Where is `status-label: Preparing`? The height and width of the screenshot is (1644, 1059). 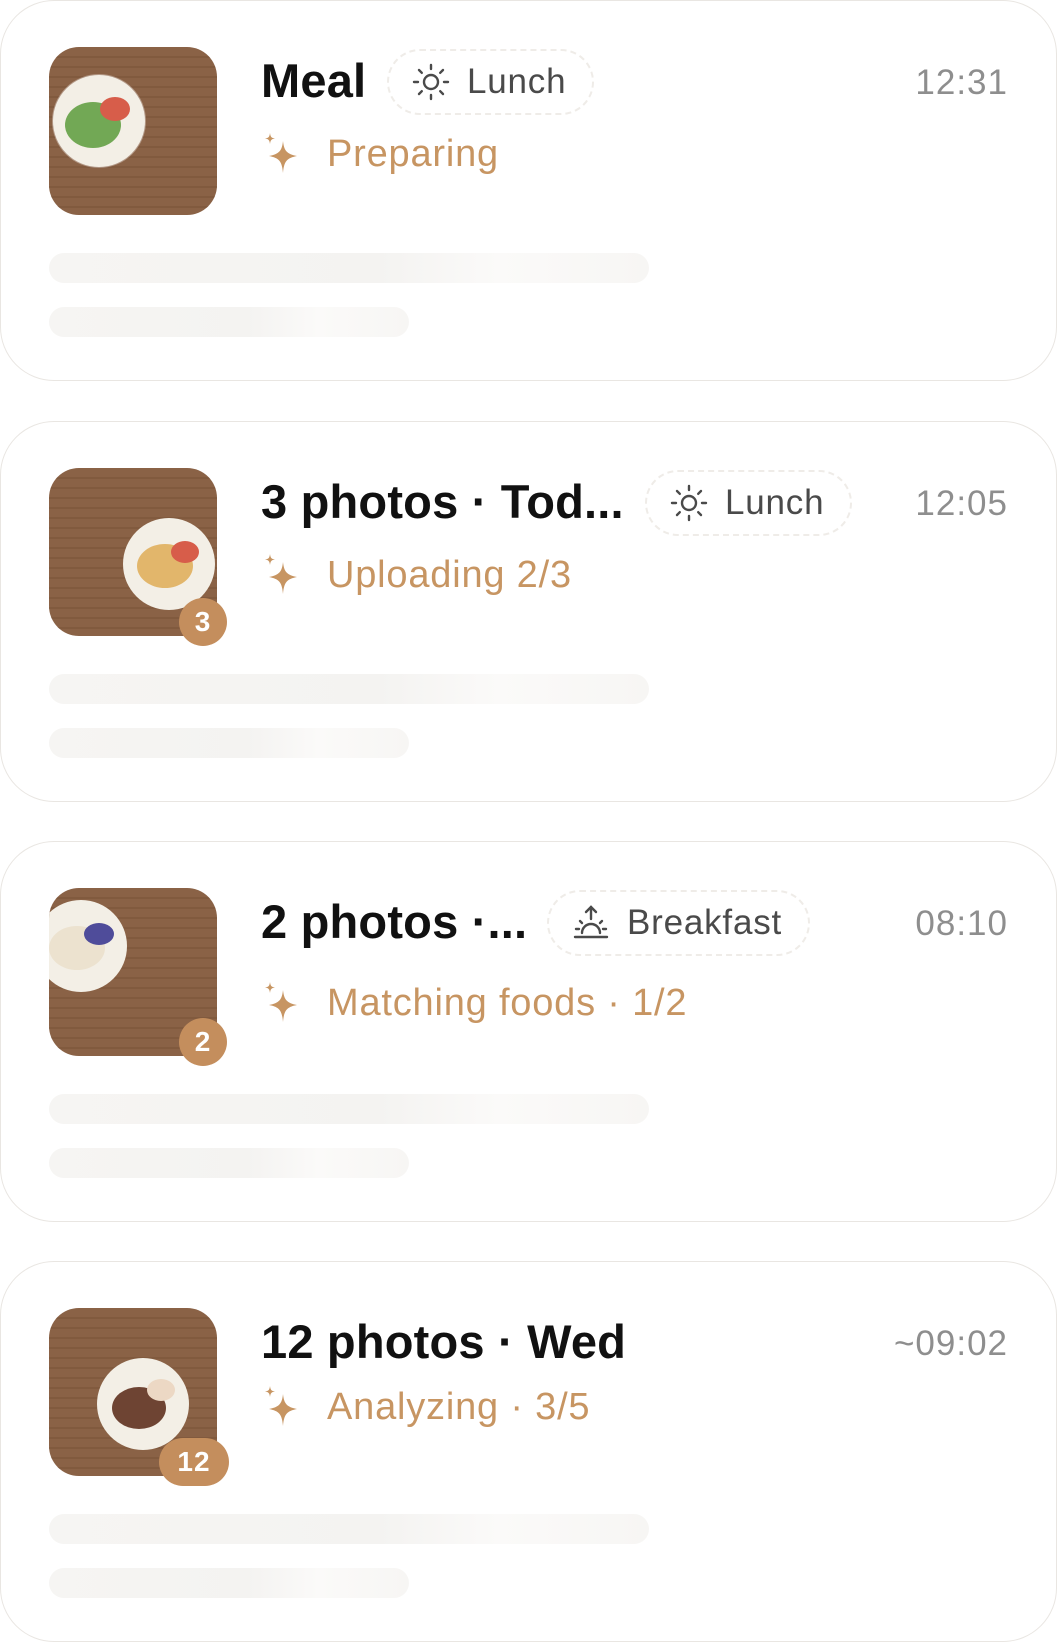
status-label: Preparing is located at coordinates (413, 153).